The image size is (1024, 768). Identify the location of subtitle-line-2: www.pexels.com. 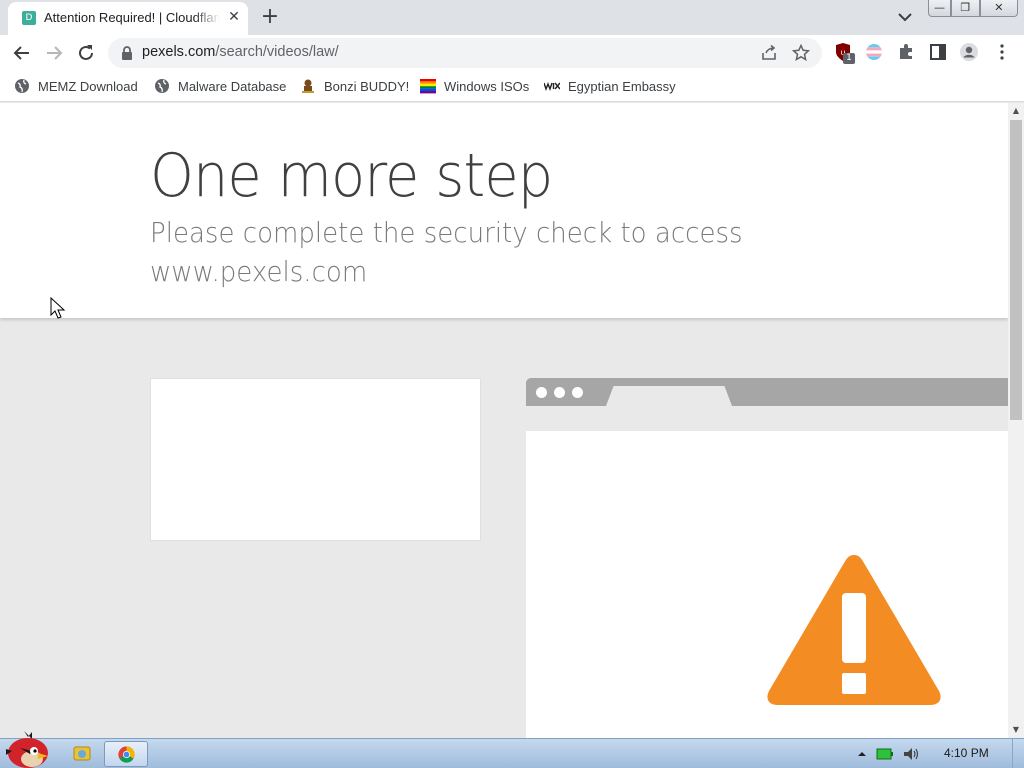
(259, 271).